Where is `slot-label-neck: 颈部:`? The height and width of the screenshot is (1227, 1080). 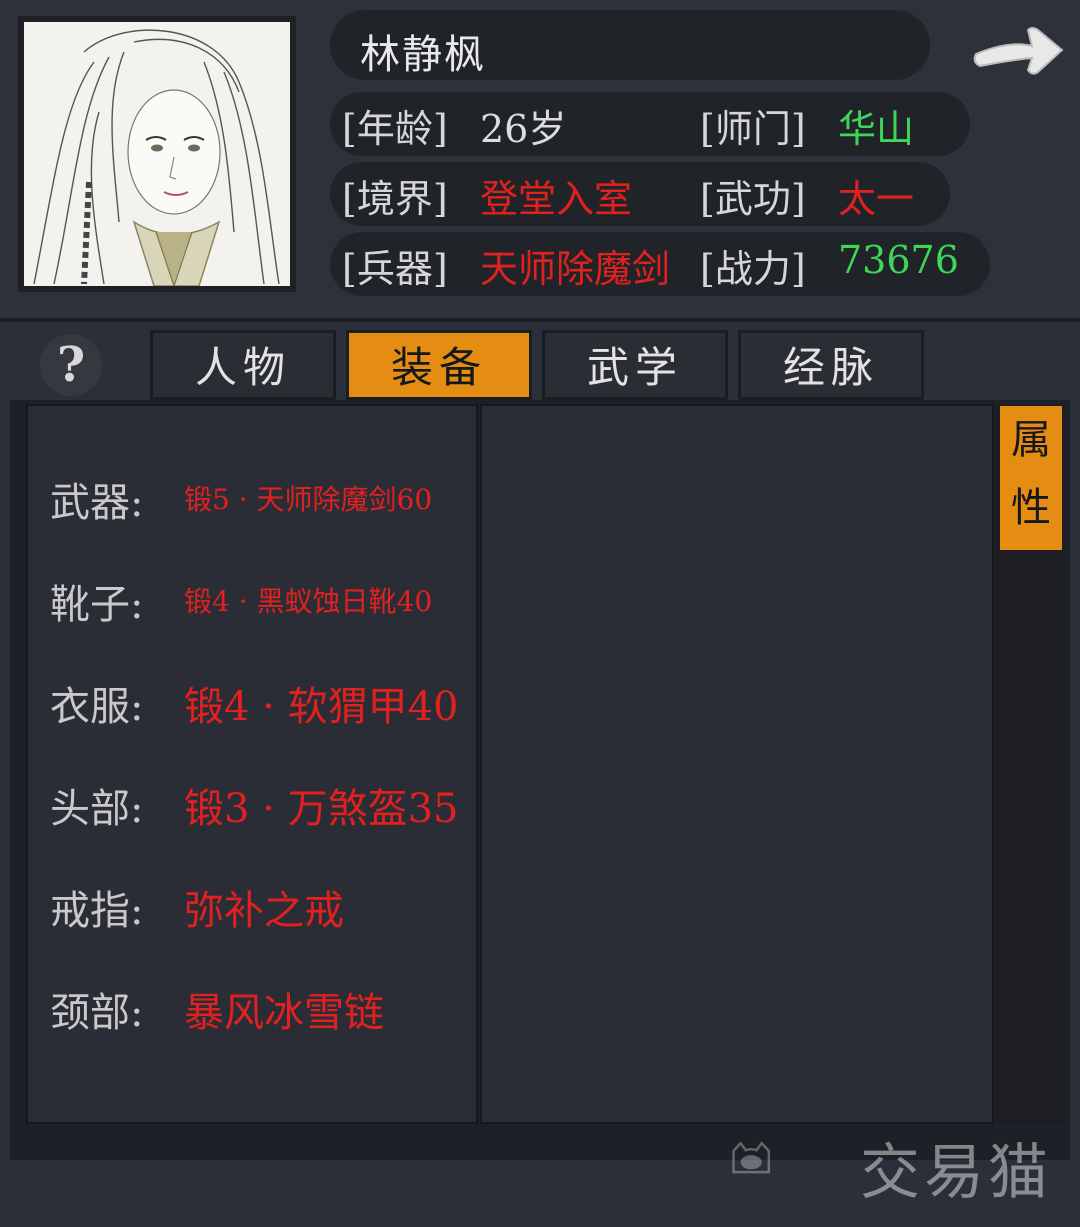 slot-label-neck: 颈部: is located at coordinates (97, 1013).